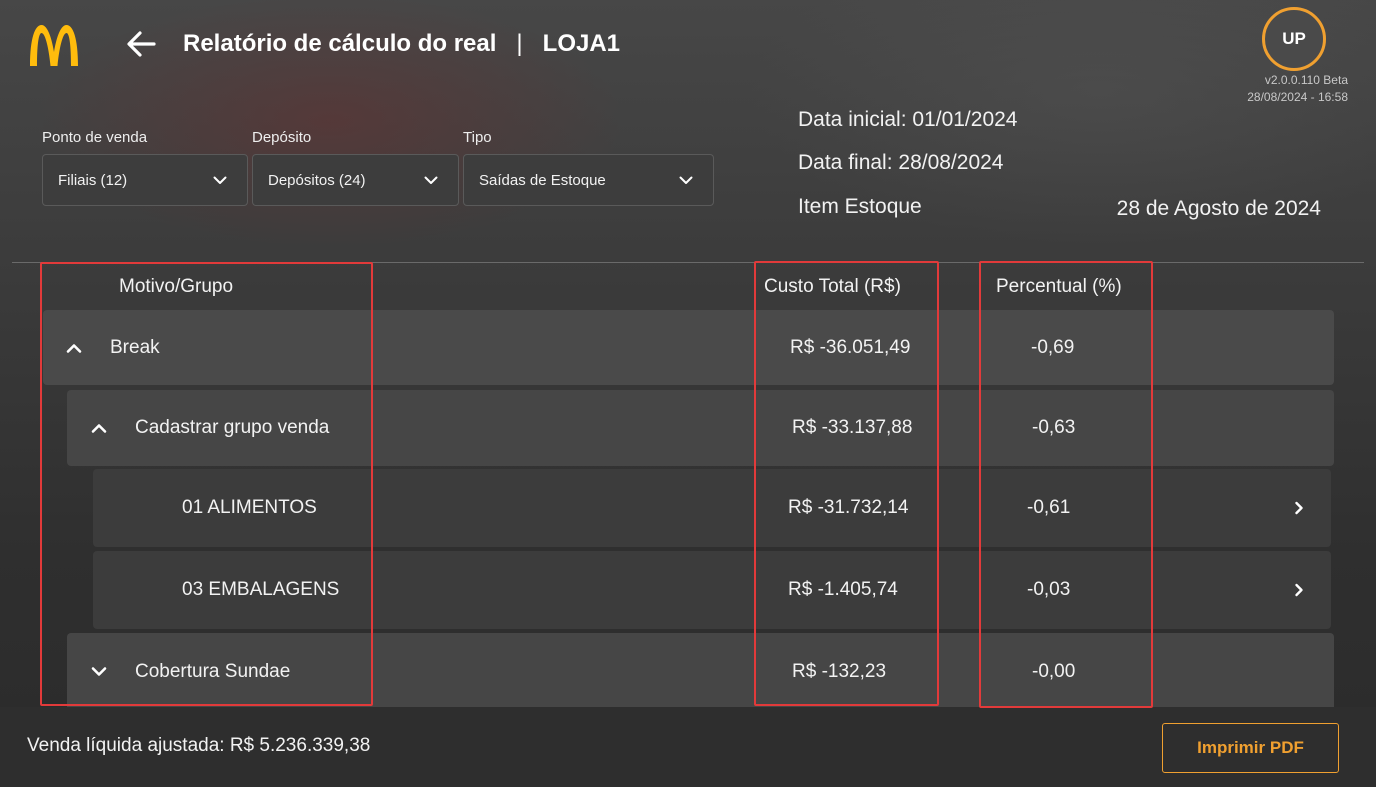 This screenshot has width=1376, height=787. Describe the element at coordinates (688, 262) in the screenshot. I see `divider` at that location.